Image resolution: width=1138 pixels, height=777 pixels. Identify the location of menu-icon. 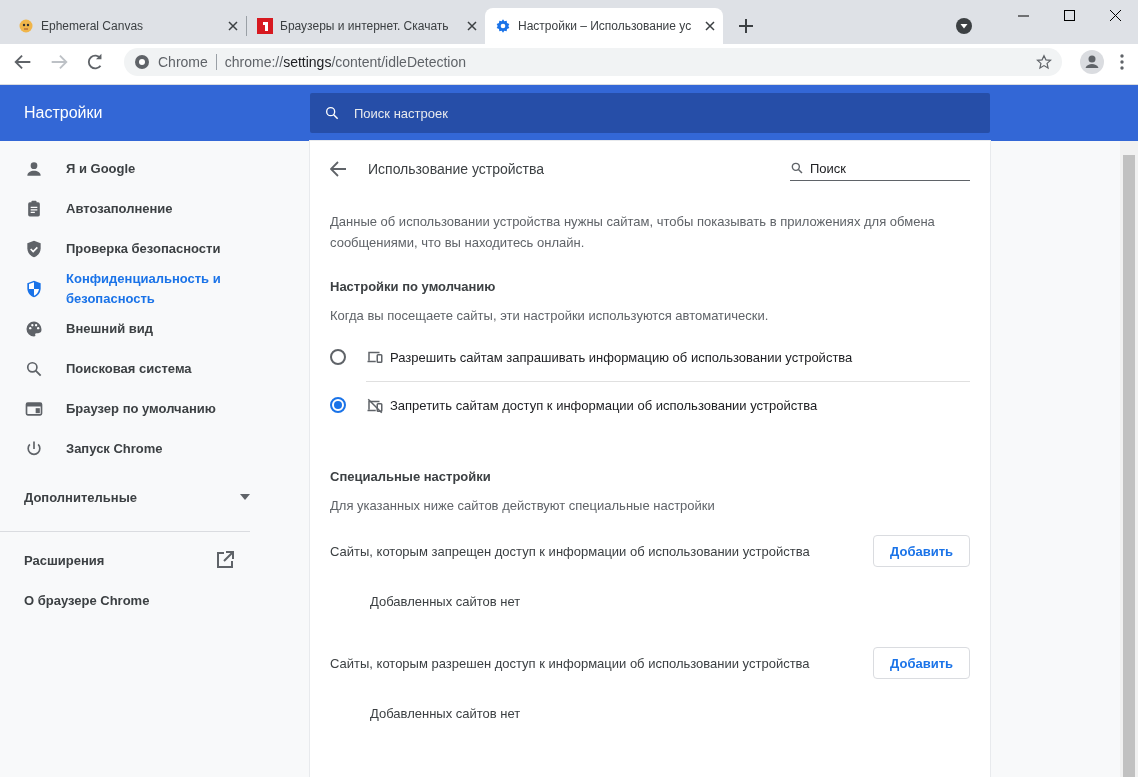
(1122, 62).